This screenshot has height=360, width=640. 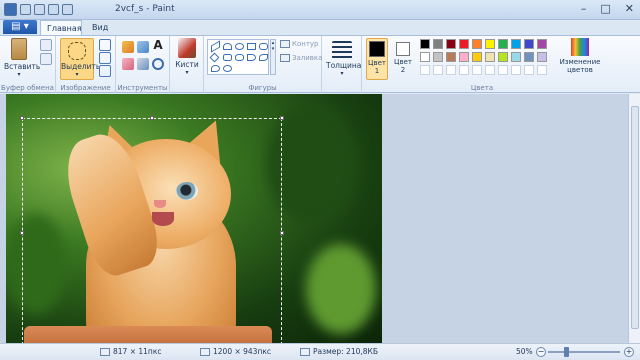 I want to click on arrow-shape-icon, so click(x=251, y=57).